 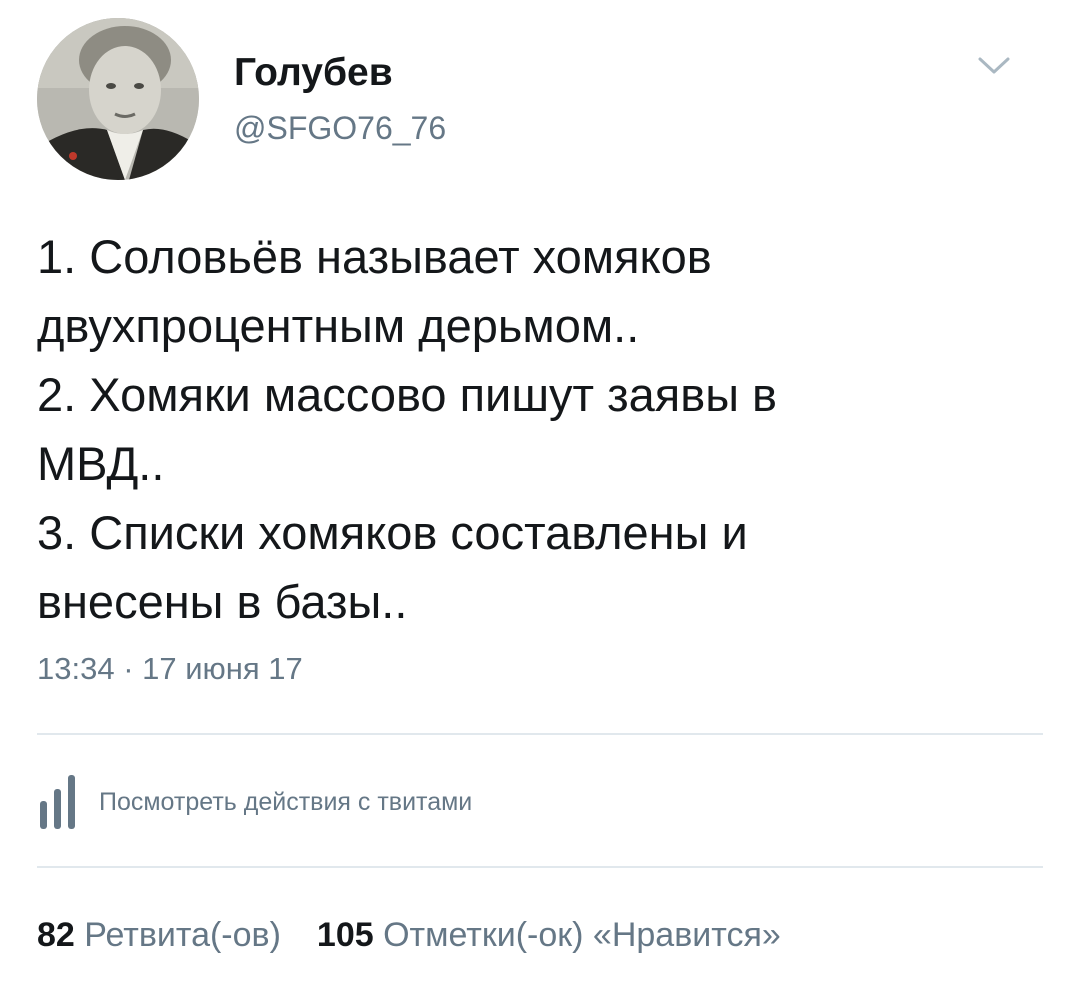 I want to click on bar-chart-icon, so click(x=57, y=802).